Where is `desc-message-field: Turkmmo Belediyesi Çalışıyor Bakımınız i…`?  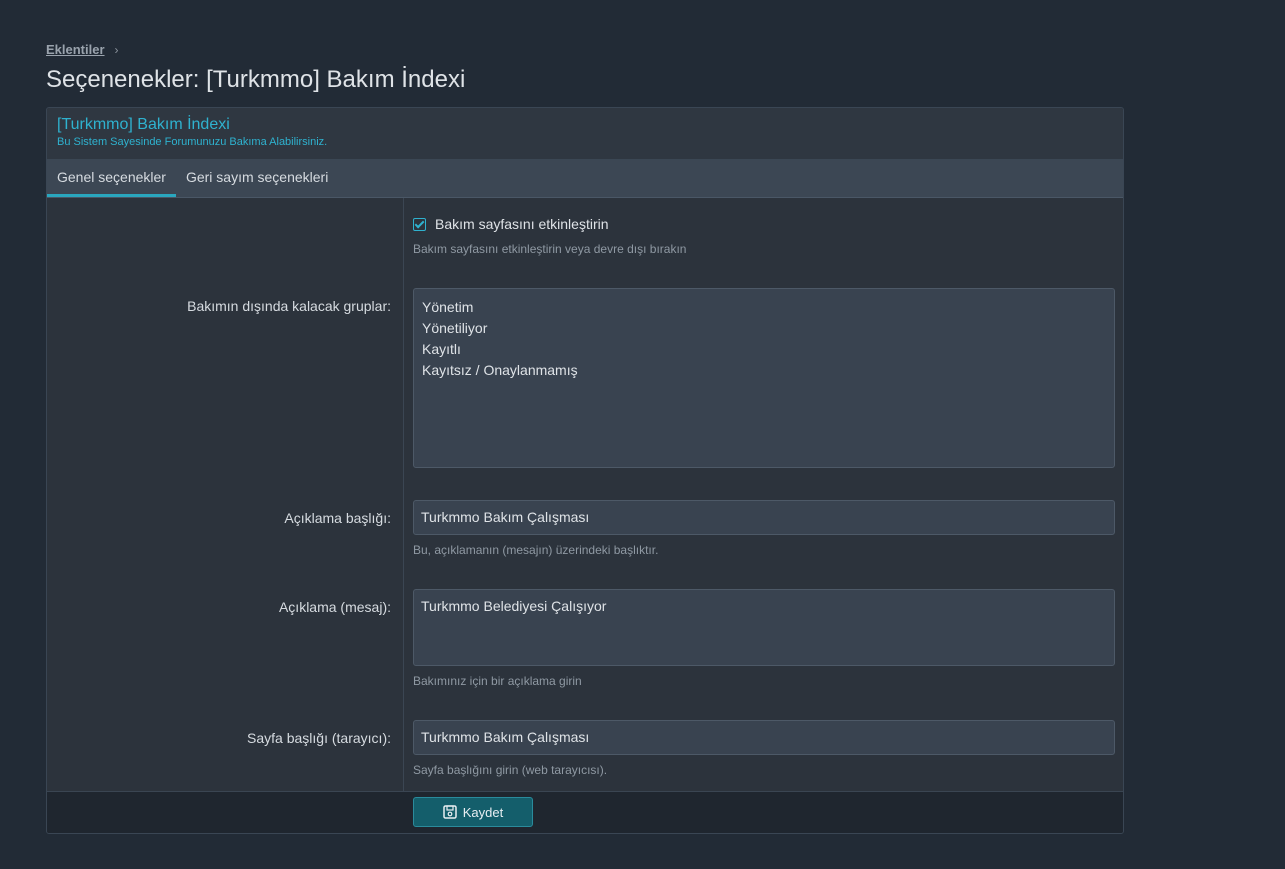
desc-message-field: Turkmmo Belediyesi Çalışıyor Bakımınız i… is located at coordinates (764, 638).